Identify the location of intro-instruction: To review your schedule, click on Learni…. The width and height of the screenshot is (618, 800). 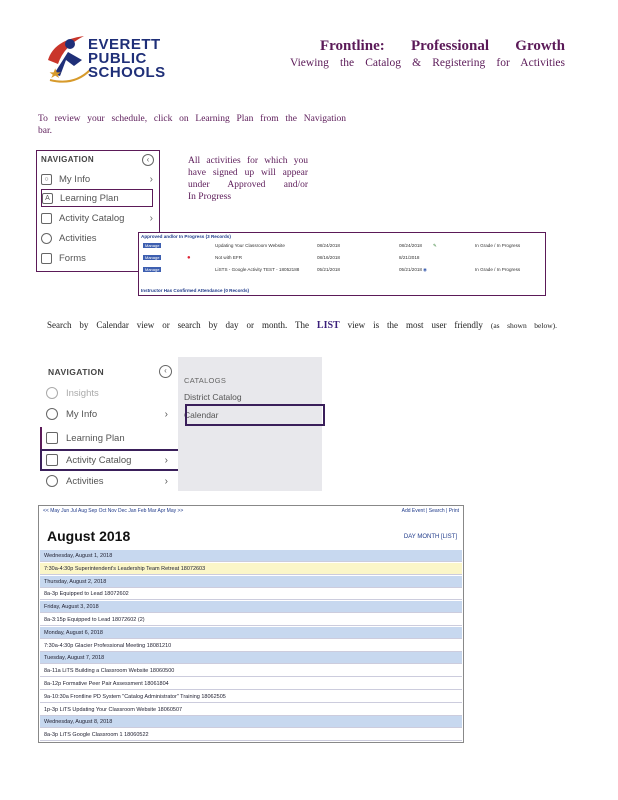
(192, 125).